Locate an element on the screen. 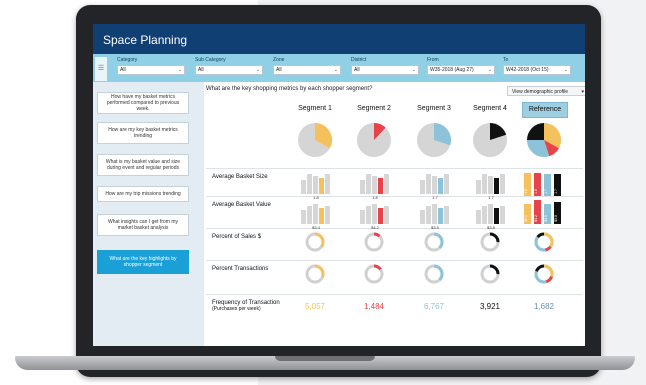 This screenshot has width=646, height=385. filter-label: Category is located at coordinates (127, 60).